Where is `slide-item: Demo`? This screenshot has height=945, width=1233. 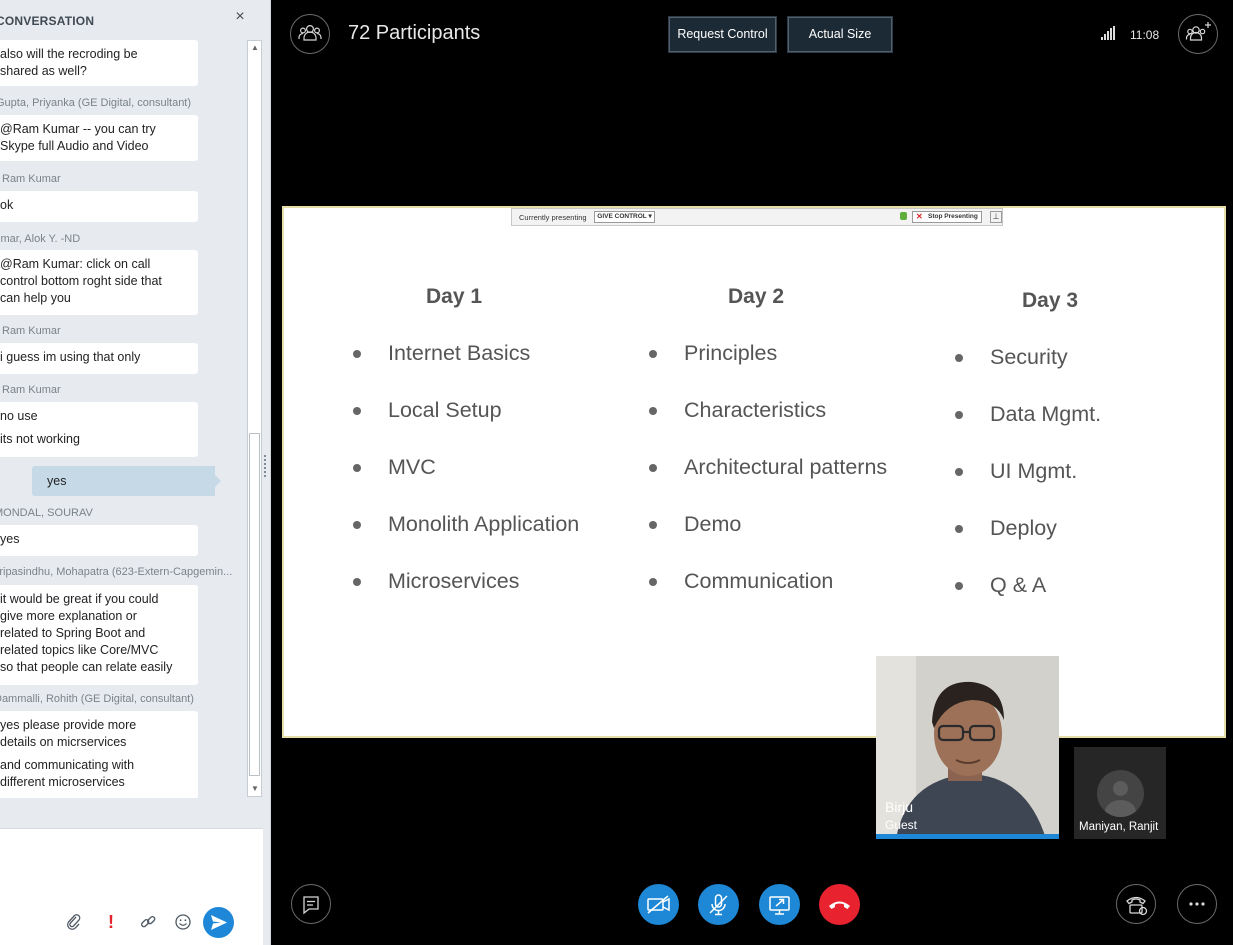
slide-item: Demo is located at coordinates (713, 524).